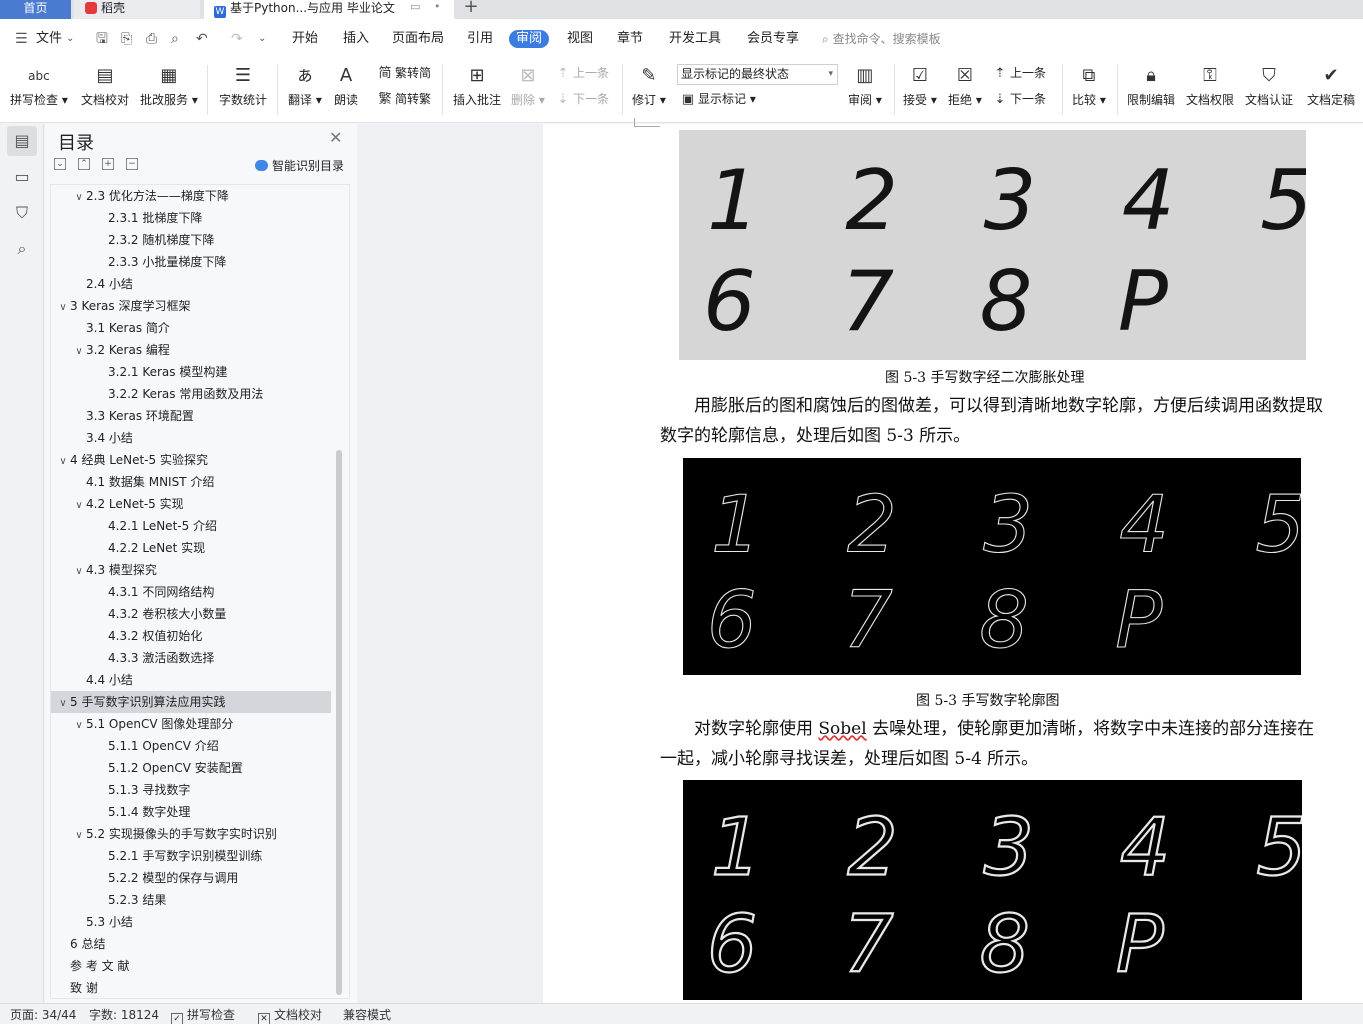  What do you see at coordinates (203, 1016) in the screenshot?
I see `status-spell-check: ✓ 拼写检查` at bounding box center [203, 1016].